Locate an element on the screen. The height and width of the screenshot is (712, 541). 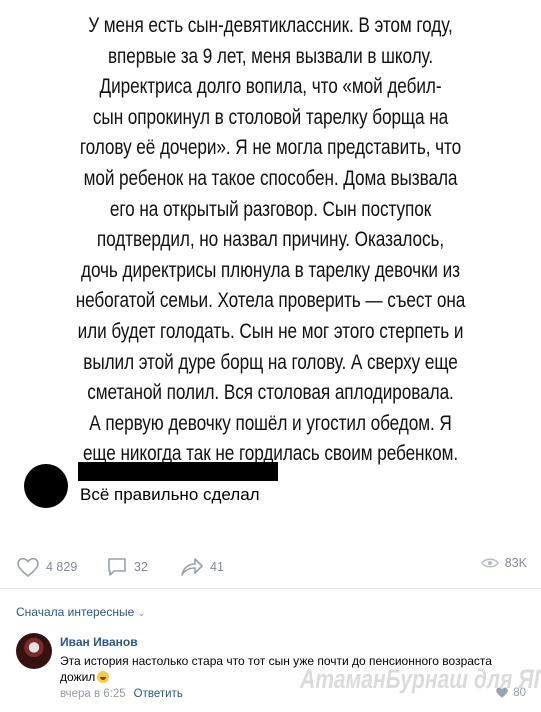
quoted-comment-text: Всё правильно сделал is located at coordinates (170, 494).